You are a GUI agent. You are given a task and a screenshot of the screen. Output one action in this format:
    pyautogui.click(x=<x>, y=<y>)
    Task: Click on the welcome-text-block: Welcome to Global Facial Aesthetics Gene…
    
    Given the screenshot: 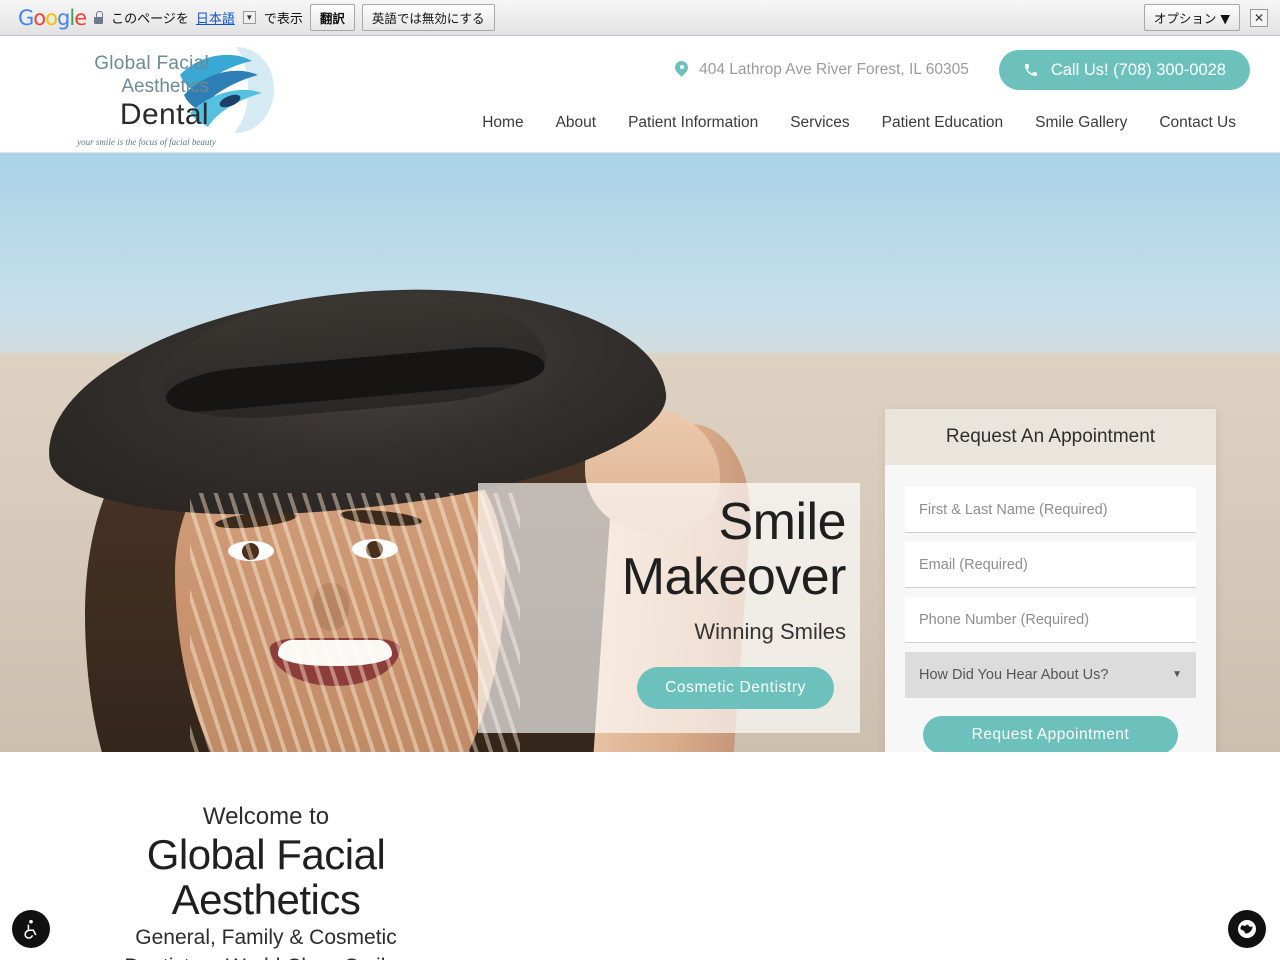 What is the action you would take?
    pyautogui.click(x=266, y=881)
    